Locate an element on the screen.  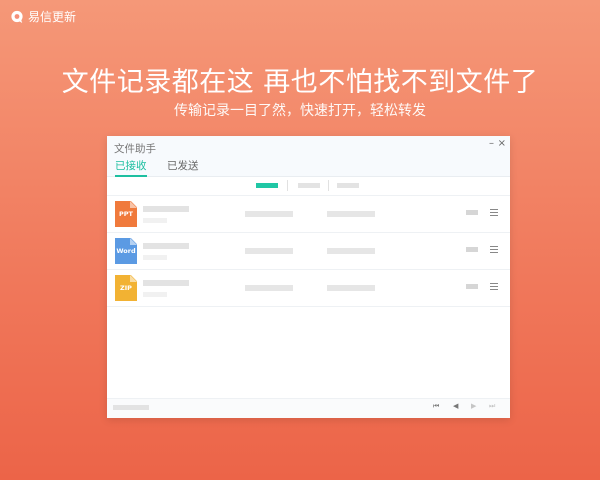
brand-name: 易信更新 is located at coordinates (52, 17).